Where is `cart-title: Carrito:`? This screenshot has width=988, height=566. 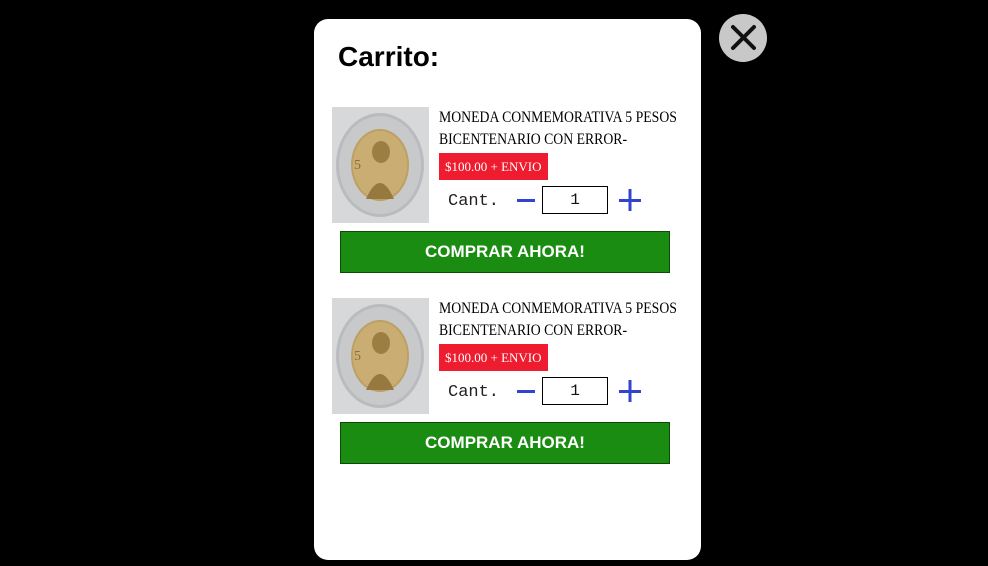 cart-title: Carrito: is located at coordinates (389, 56).